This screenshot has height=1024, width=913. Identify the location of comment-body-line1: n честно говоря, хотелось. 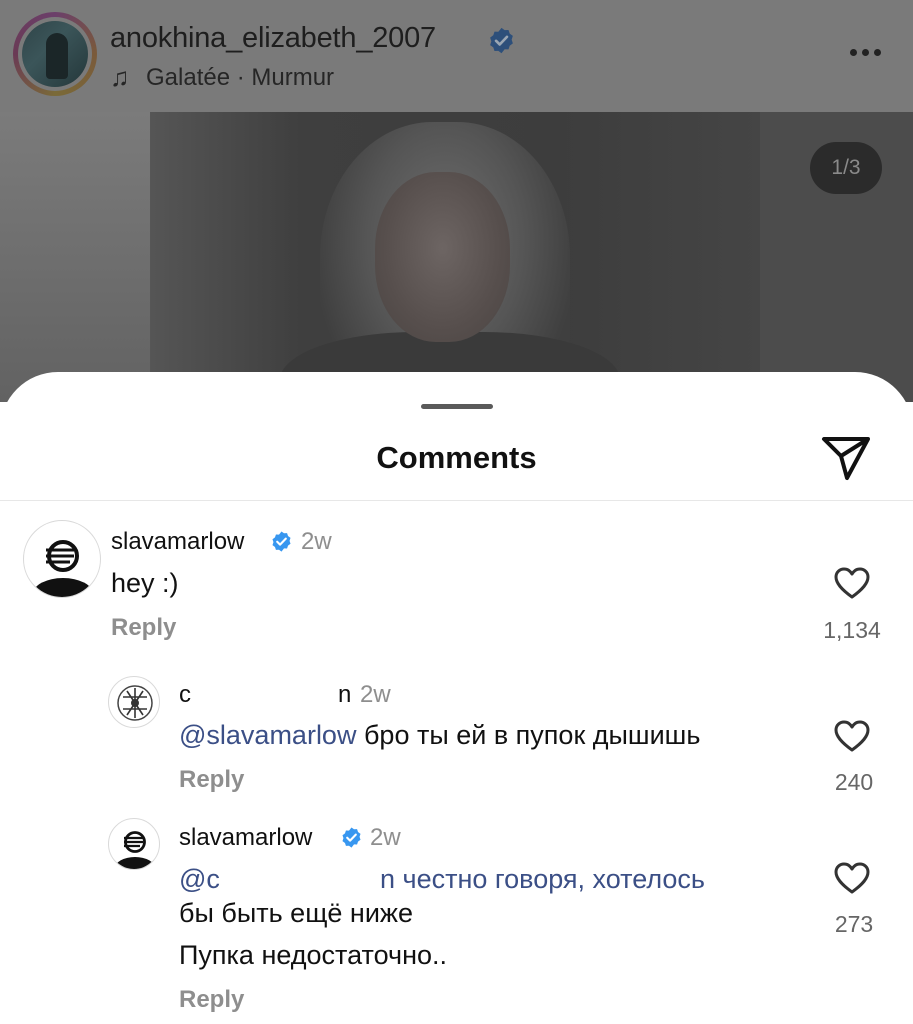
(542, 879).